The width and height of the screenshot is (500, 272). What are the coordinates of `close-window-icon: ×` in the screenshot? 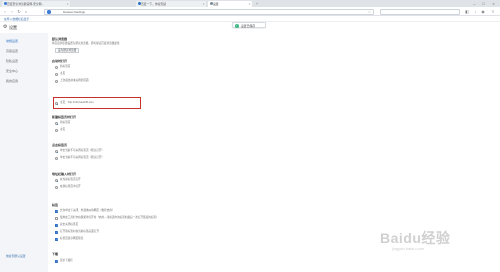 It's located at (493, 3).